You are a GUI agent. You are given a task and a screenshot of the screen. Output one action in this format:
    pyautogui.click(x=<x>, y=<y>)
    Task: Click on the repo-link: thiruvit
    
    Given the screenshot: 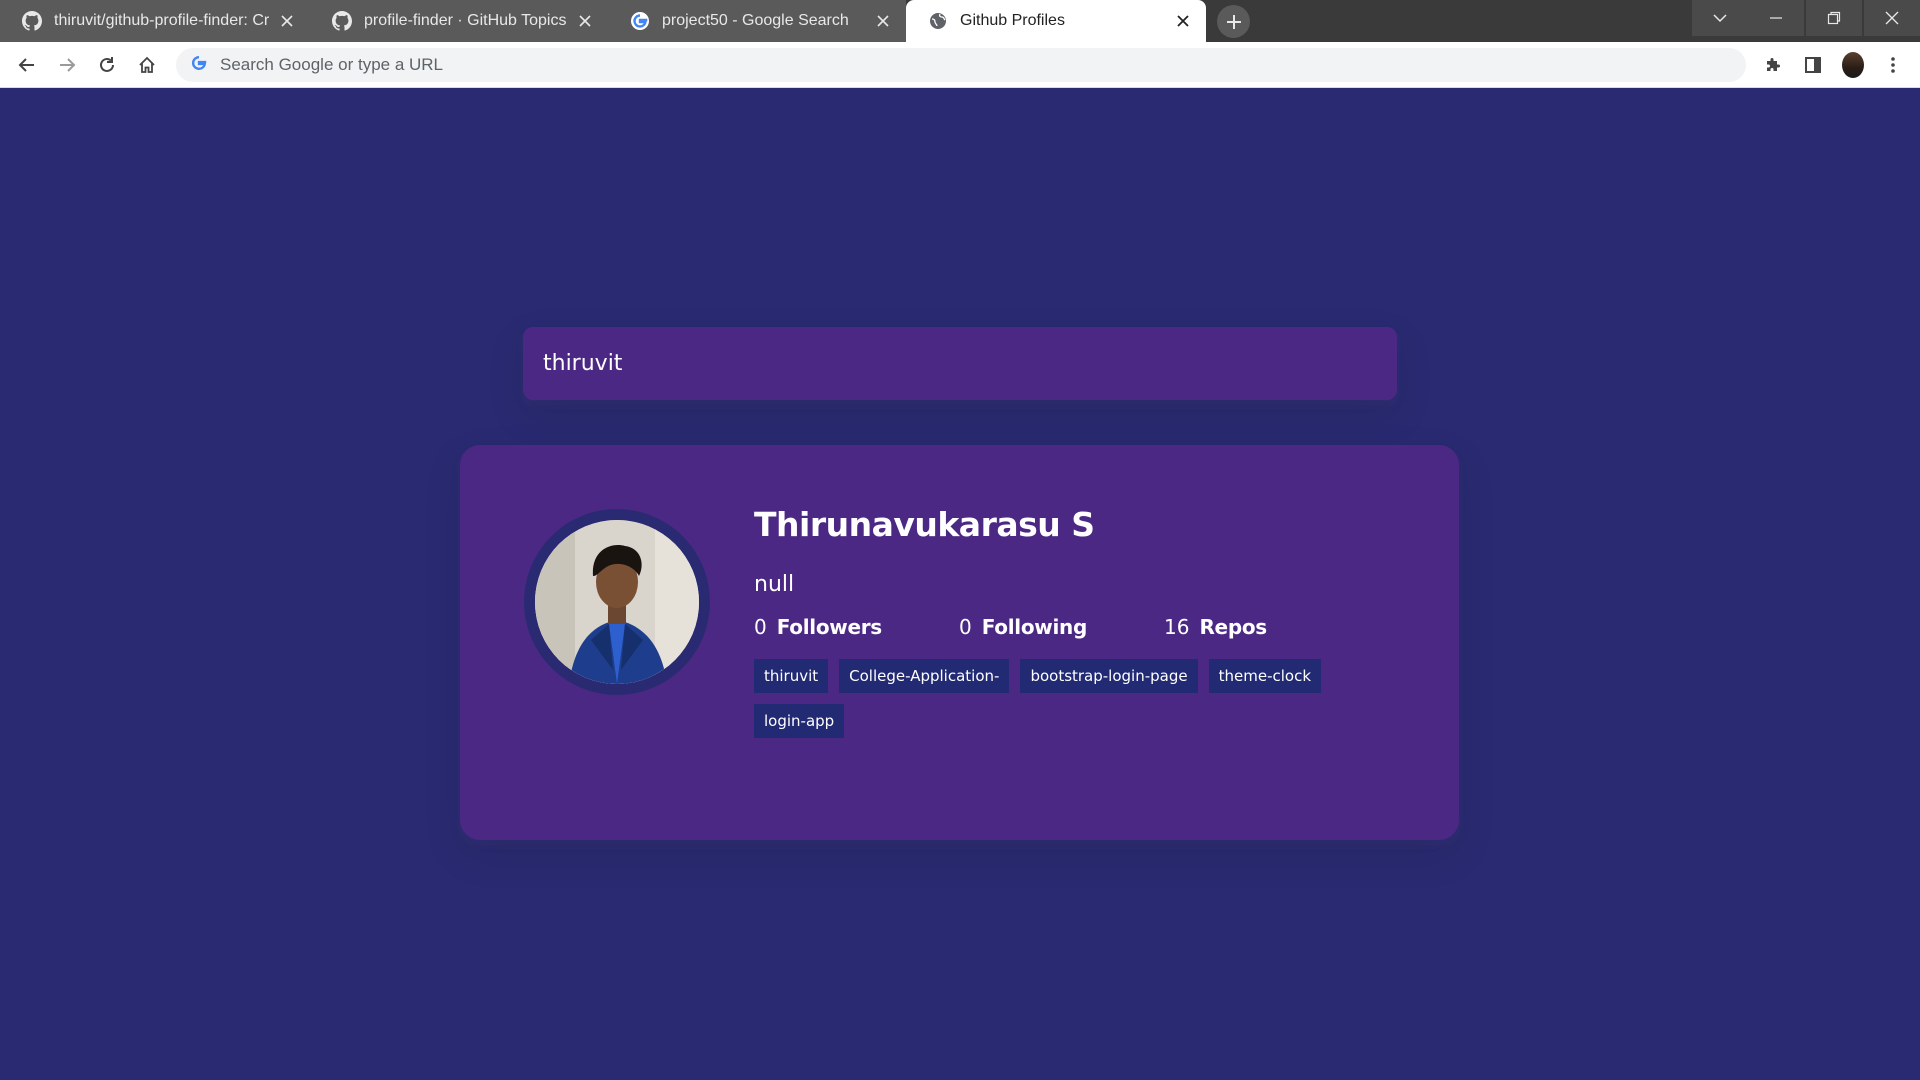 What is the action you would take?
    pyautogui.click(x=791, y=676)
    